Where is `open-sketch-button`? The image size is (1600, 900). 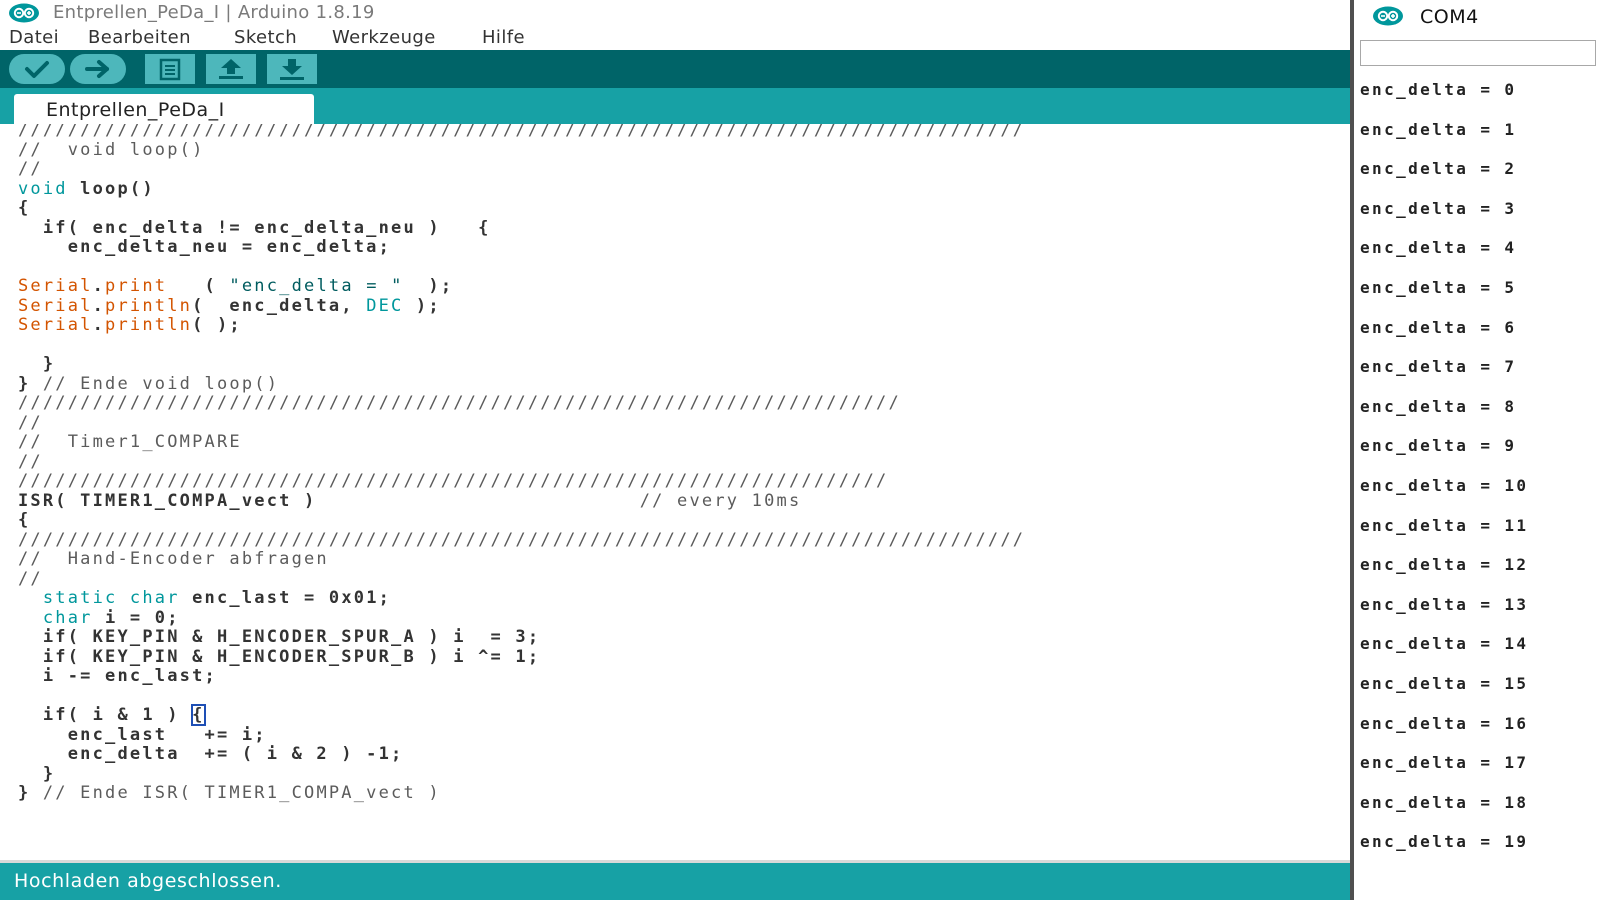 open-sketch-button is located at coordinates (231, 69).